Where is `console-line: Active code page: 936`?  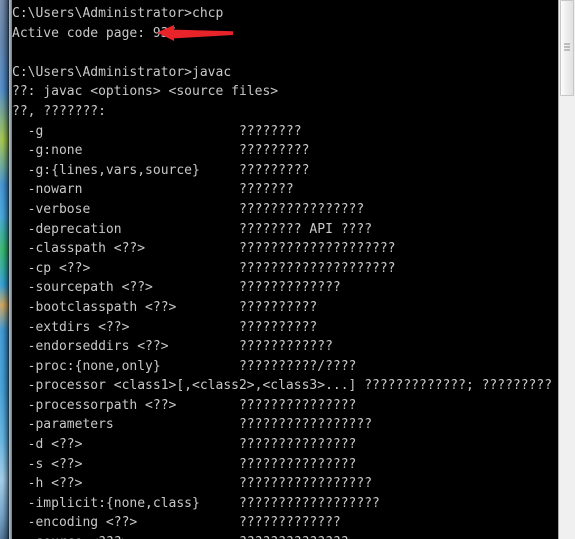 console-line: Active code page: 936 is located at coordinates (94, 33).